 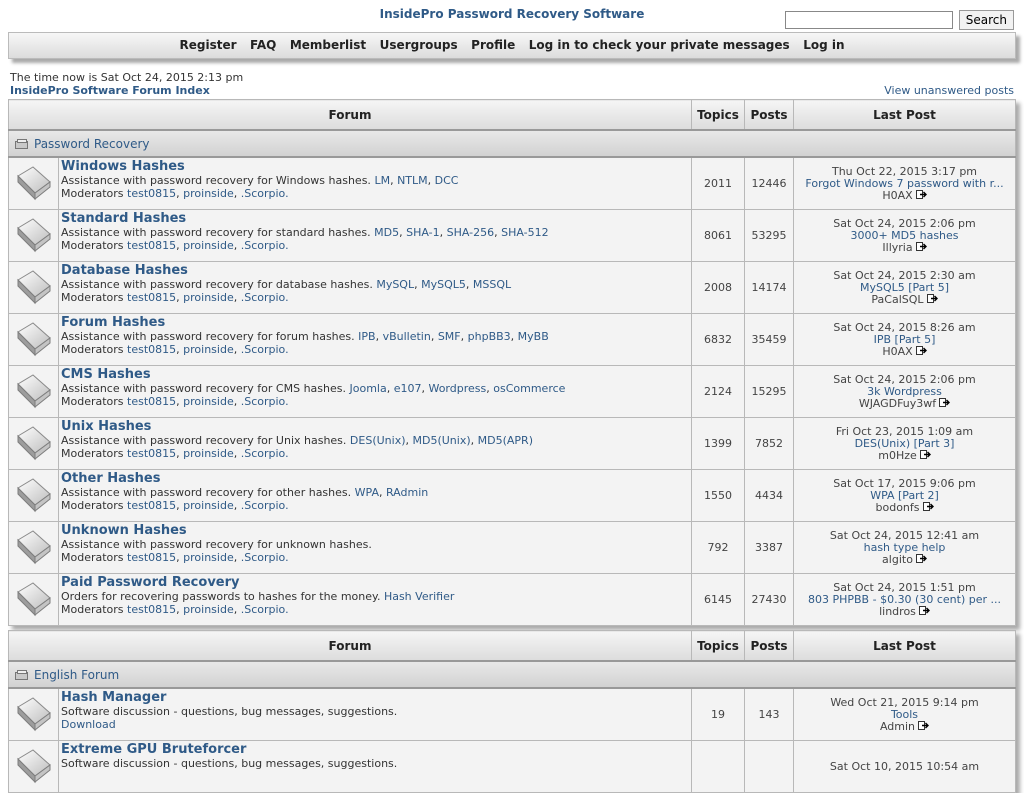 I want to click on hash-type-link: SHA-1, so click(x=423, y=232).